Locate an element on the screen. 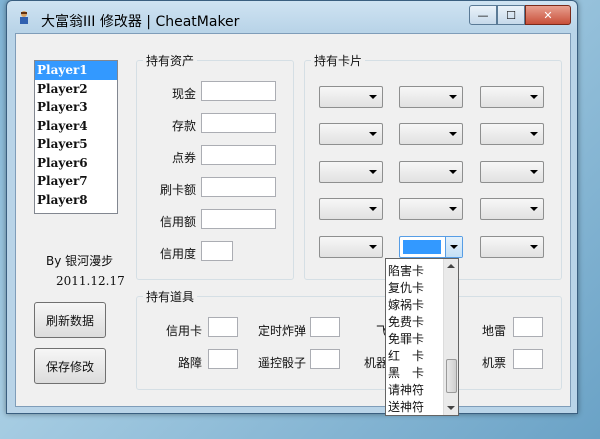  close-button: ✕ is located at coordinates (548, 15).